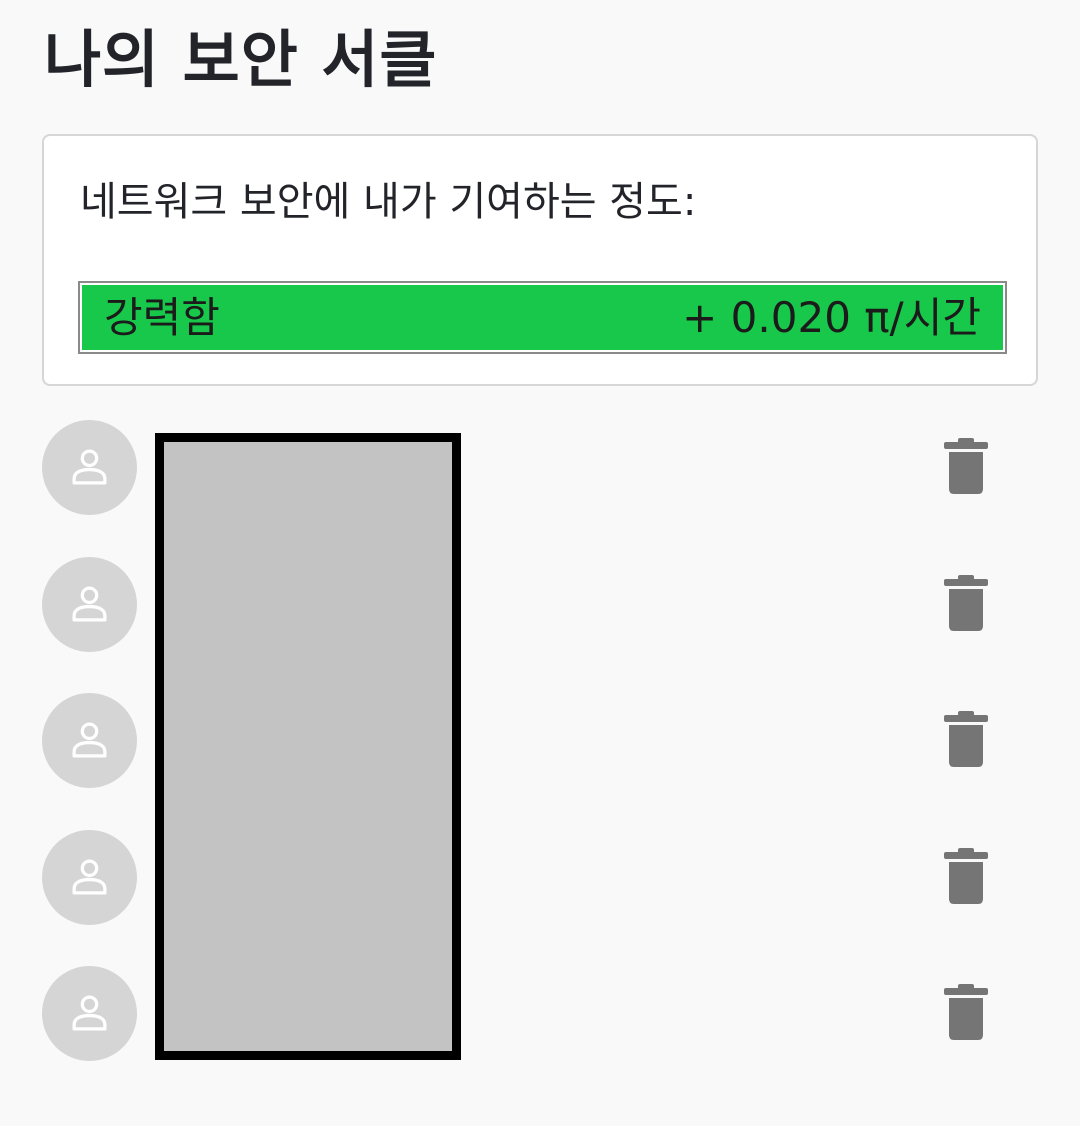 The height and width of the screenshot is (1126, 1080). I want to click on contribution-heading: 네트워크 보안에 내가 기여하는 정도:, so click(388, 202).